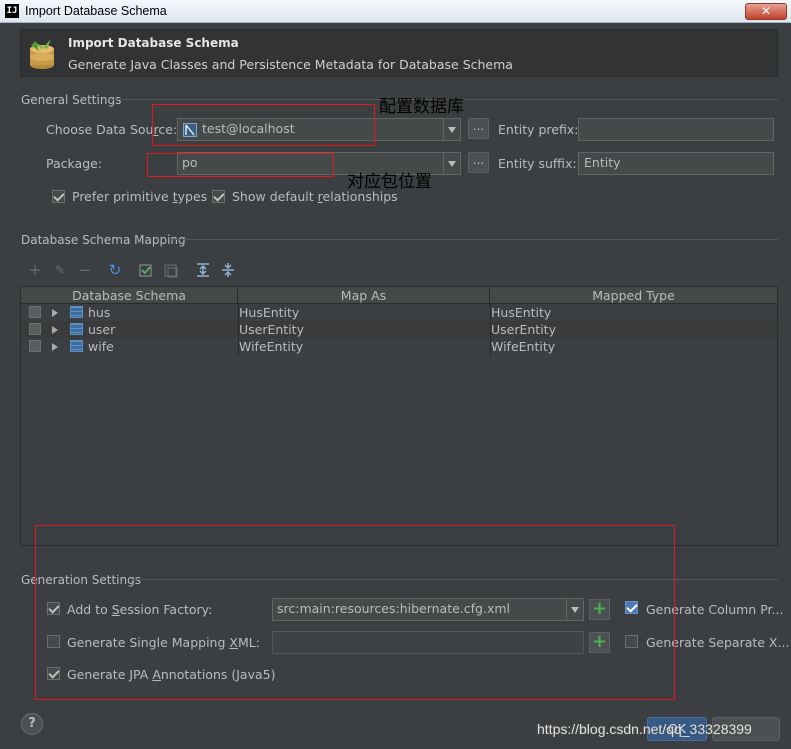 This screenshot has width=791, height=749. I want to click on annotation-datasource-text: 配置数据库, so click(421, 107).